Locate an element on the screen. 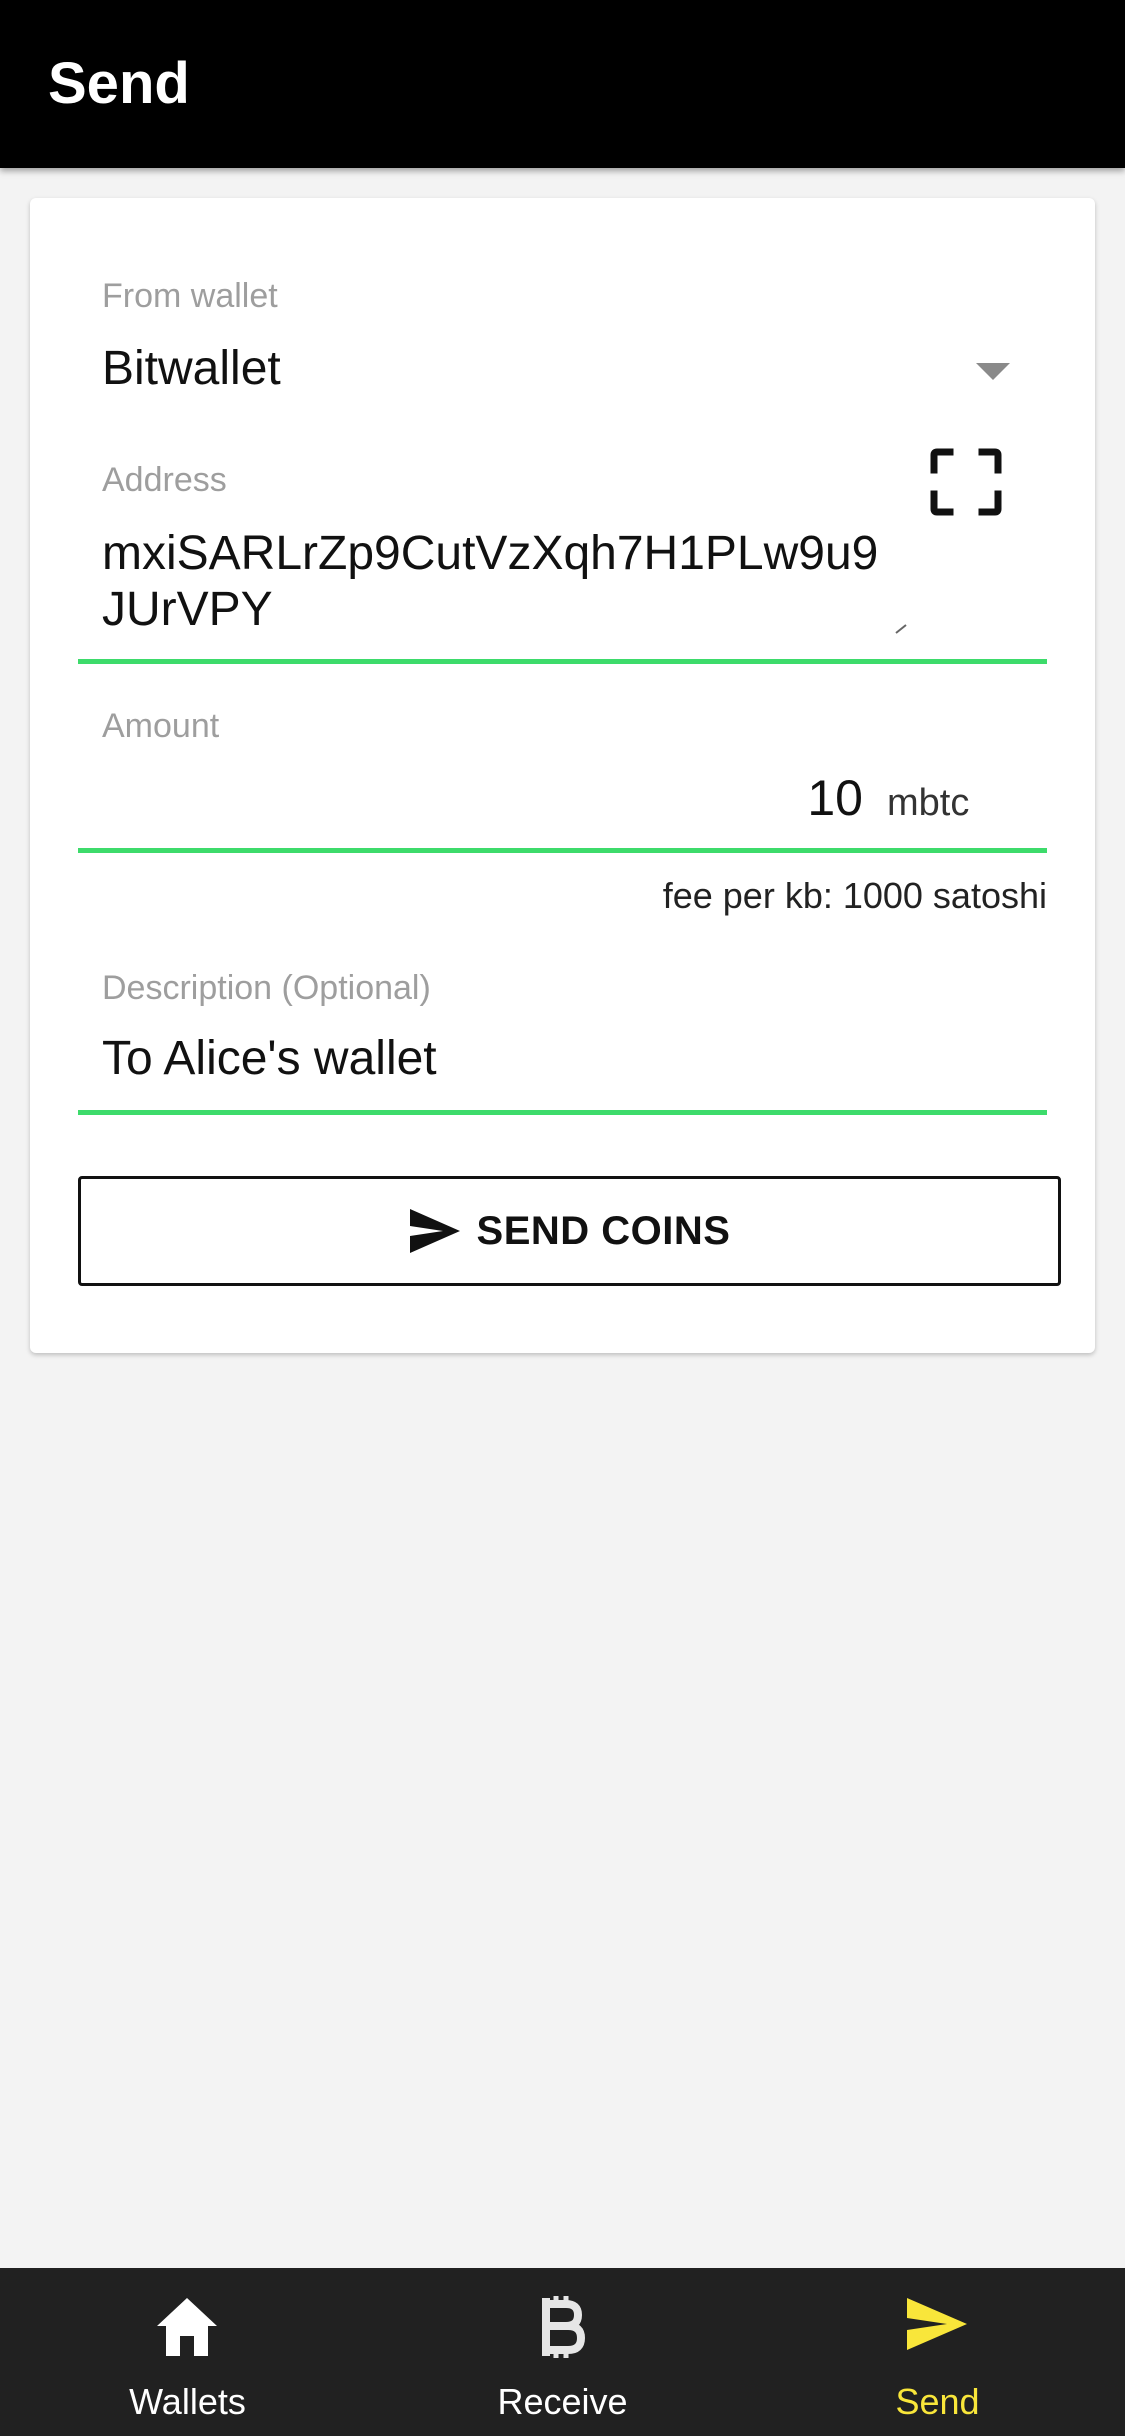 The image size is (1125, 2436). amount-input: 10 is located at coordinates (835, 798).